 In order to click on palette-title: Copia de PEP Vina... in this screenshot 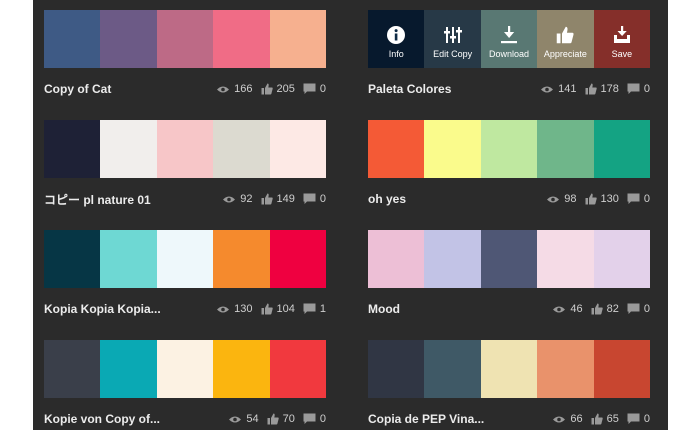, I will do `click(456, 419)`.